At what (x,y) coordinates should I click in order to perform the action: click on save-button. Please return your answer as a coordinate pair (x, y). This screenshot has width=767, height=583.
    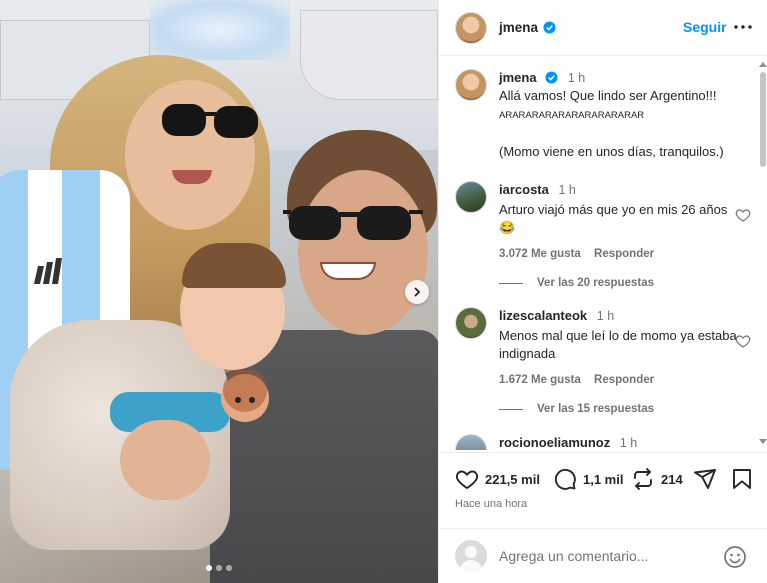
    Looking at the image, I should click on (745, 479).